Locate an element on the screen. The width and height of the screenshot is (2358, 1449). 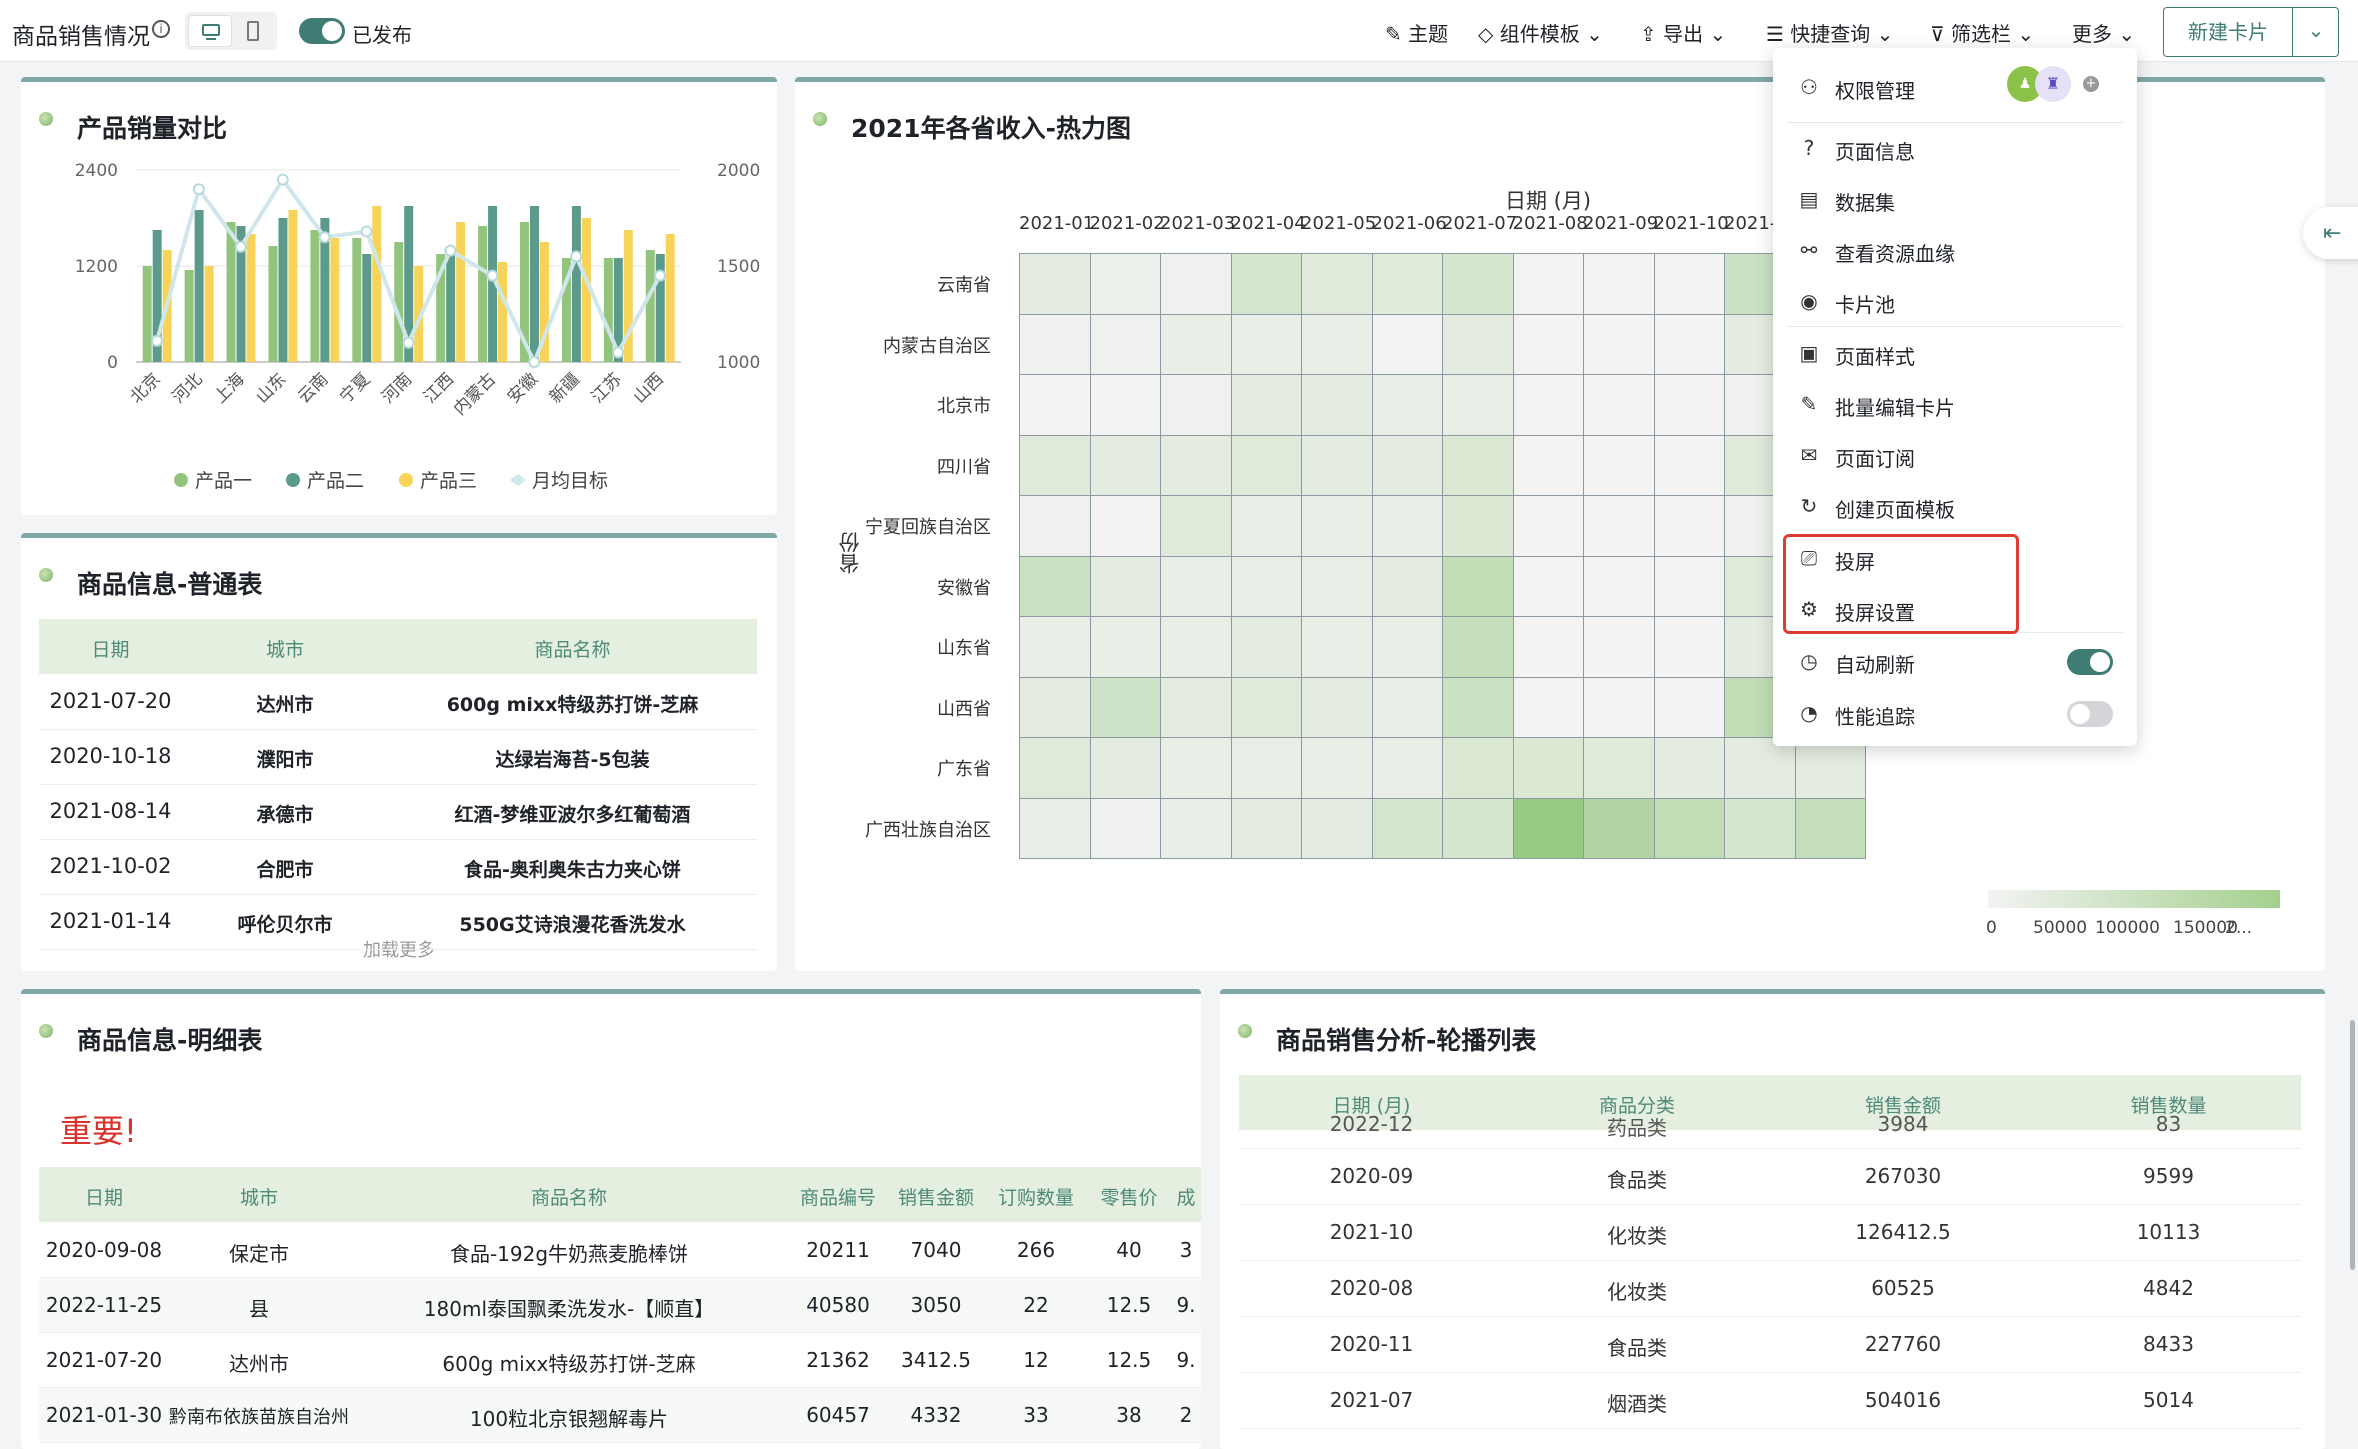
menu-item-question-circle: ? 页面信息 is located at coordinates (1955, 148).